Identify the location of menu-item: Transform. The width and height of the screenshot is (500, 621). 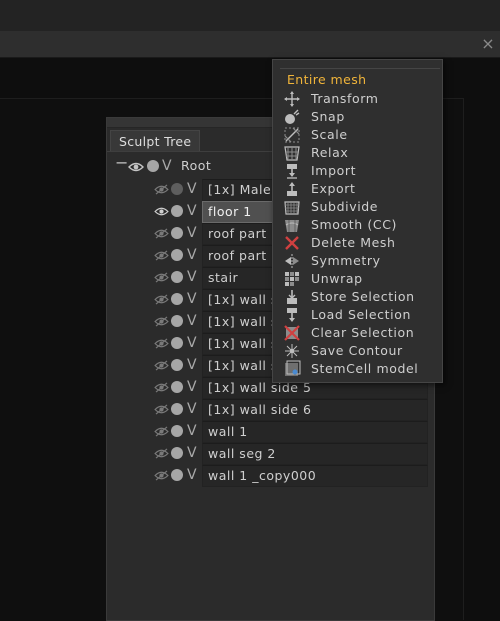
(358, 99).